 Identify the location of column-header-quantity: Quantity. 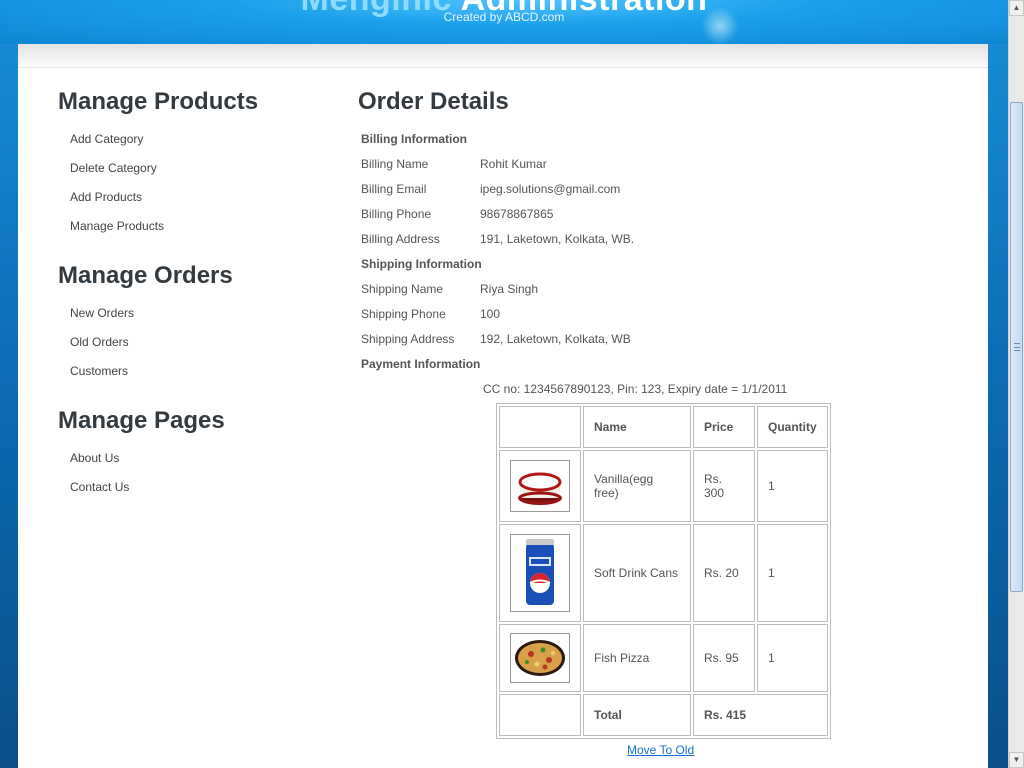
(792, 427).